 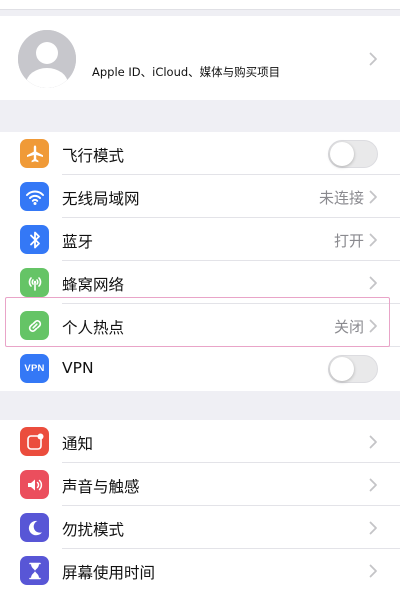 What do you see at coordinates (200, 282) in the screenshot?
I see `cellular-row: 蜂窝网络` at bounding box center [200, 282].